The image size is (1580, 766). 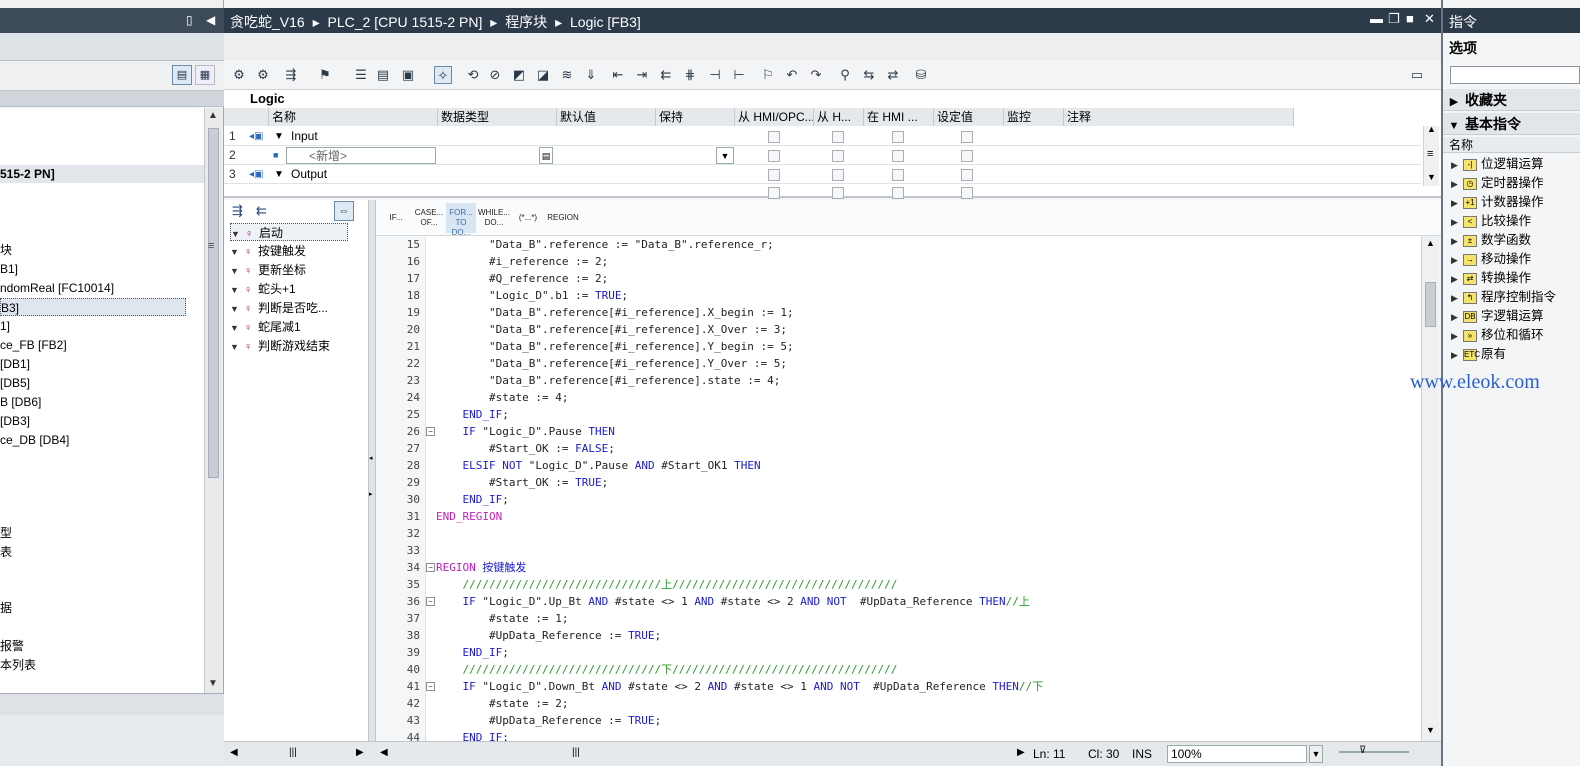 I want to click on column-header: 保持, so click(x=695, y=117).